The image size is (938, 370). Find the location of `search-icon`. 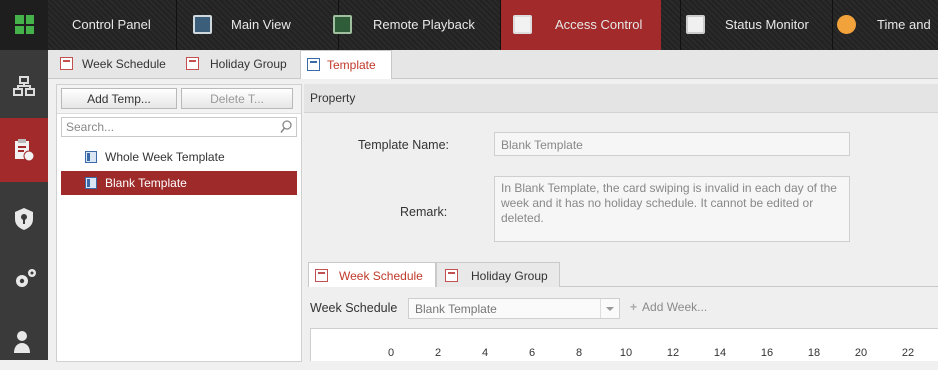

search-icon is located at coordinates (286, 127).